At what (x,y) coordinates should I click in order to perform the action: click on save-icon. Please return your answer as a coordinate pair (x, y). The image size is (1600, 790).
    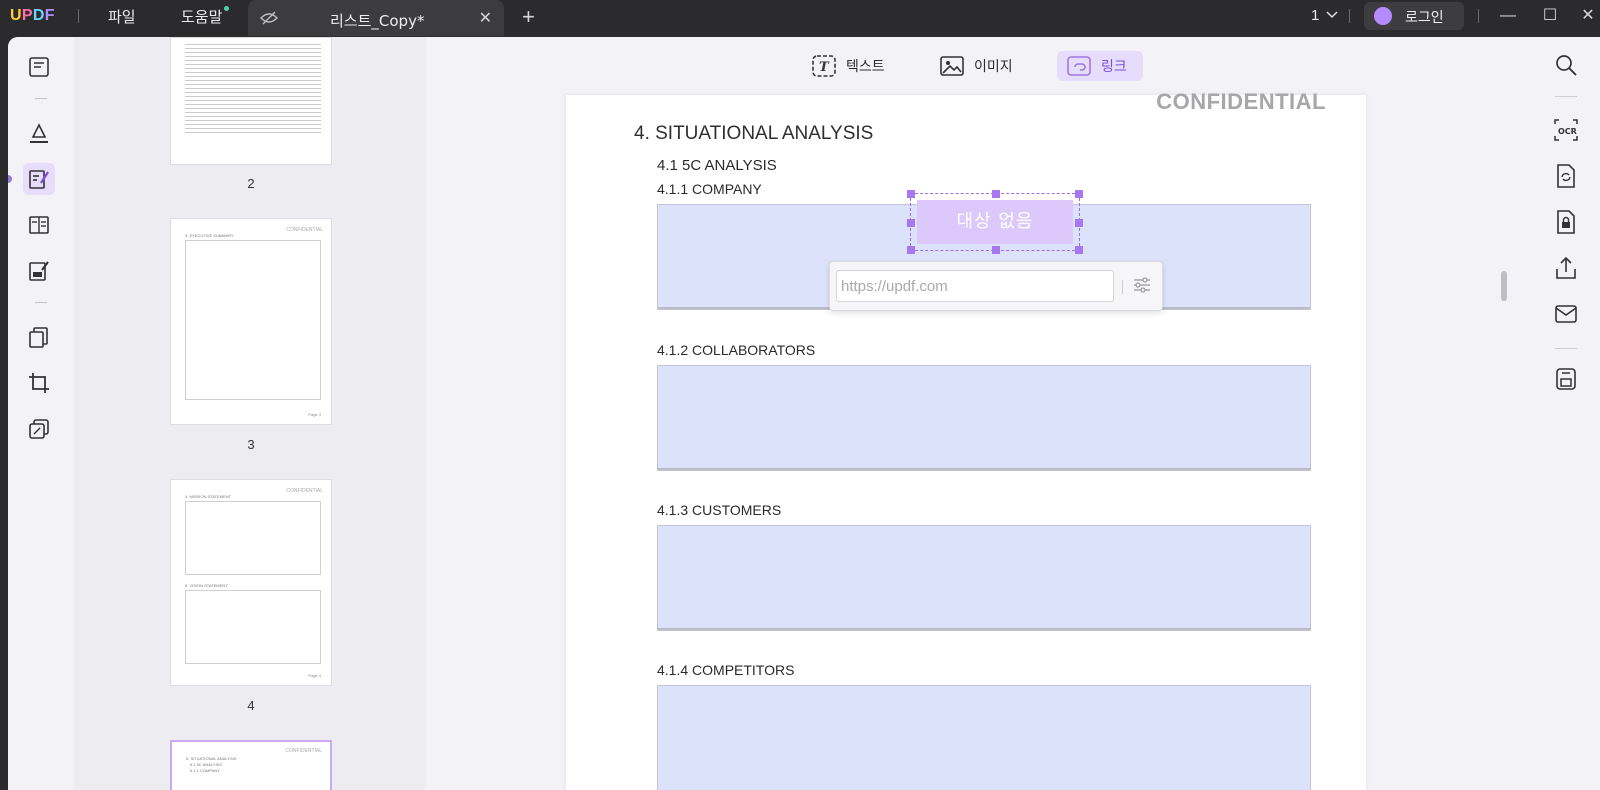
    Looking at the image, I should click on (1566, 379).